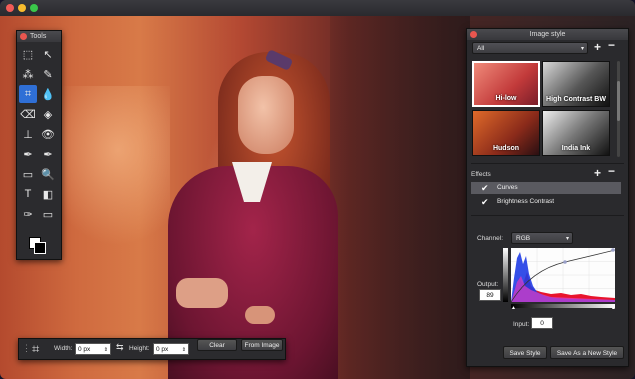  What do you see at coordinates (184, 350) in the screenshot?
I see `height-stepper-icon: ⇕` at bounding box center [184, 350].